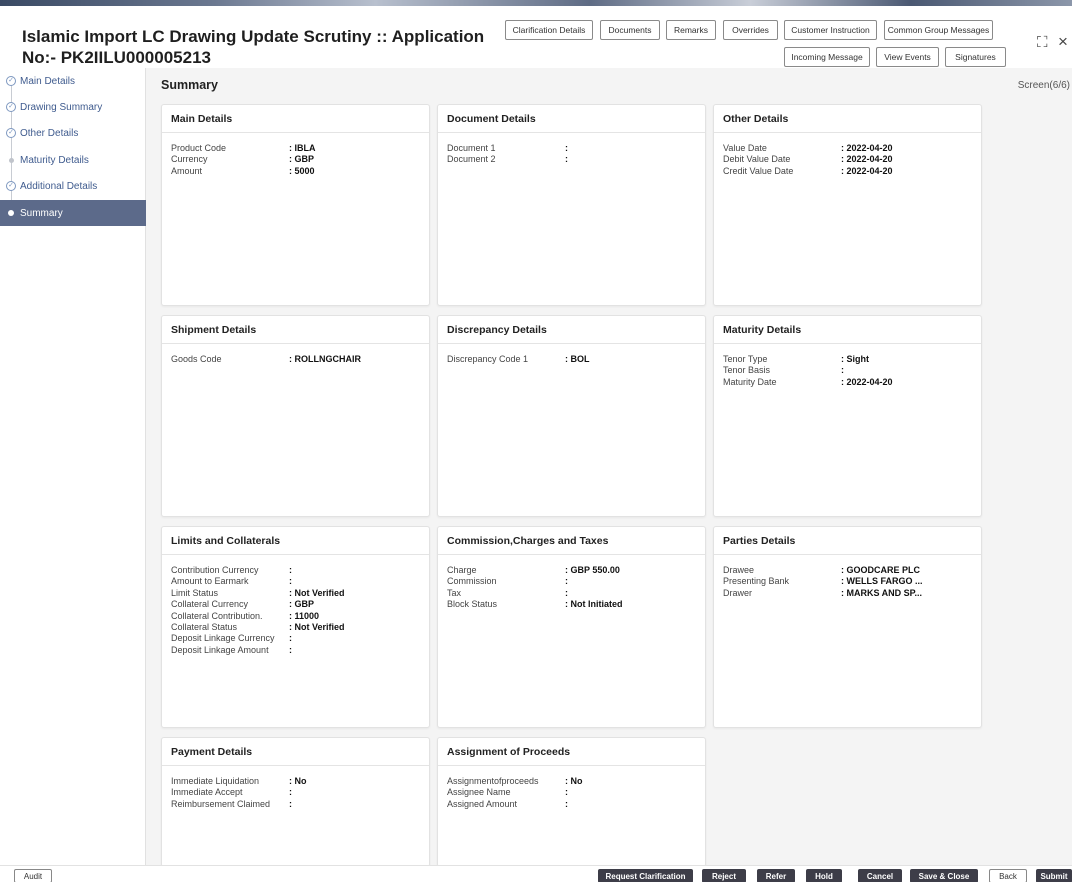 The width and height of the screenshot is (1072, 882). Describe the element at coordinates (691, 30) in the screenshot. I see `remarks-button: Remarks` at that location.